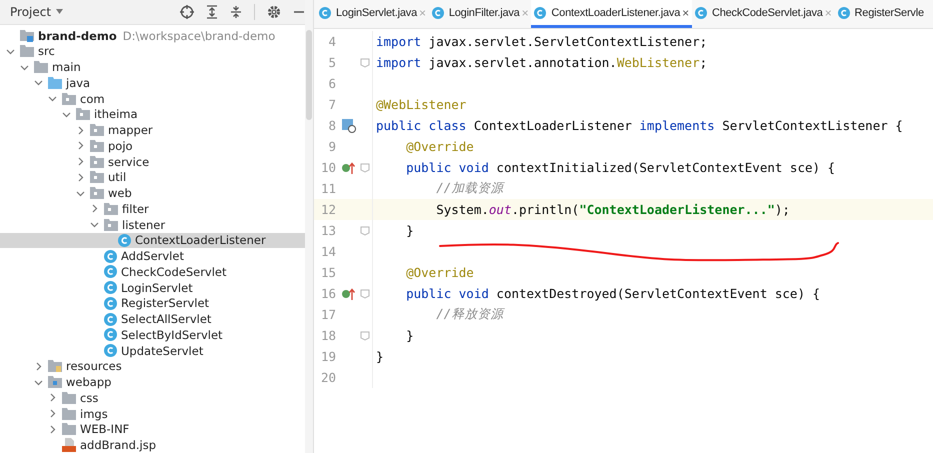 This screenshot has height=453, width=933. I want to click on tree-item: imgs, so click(94, 413).